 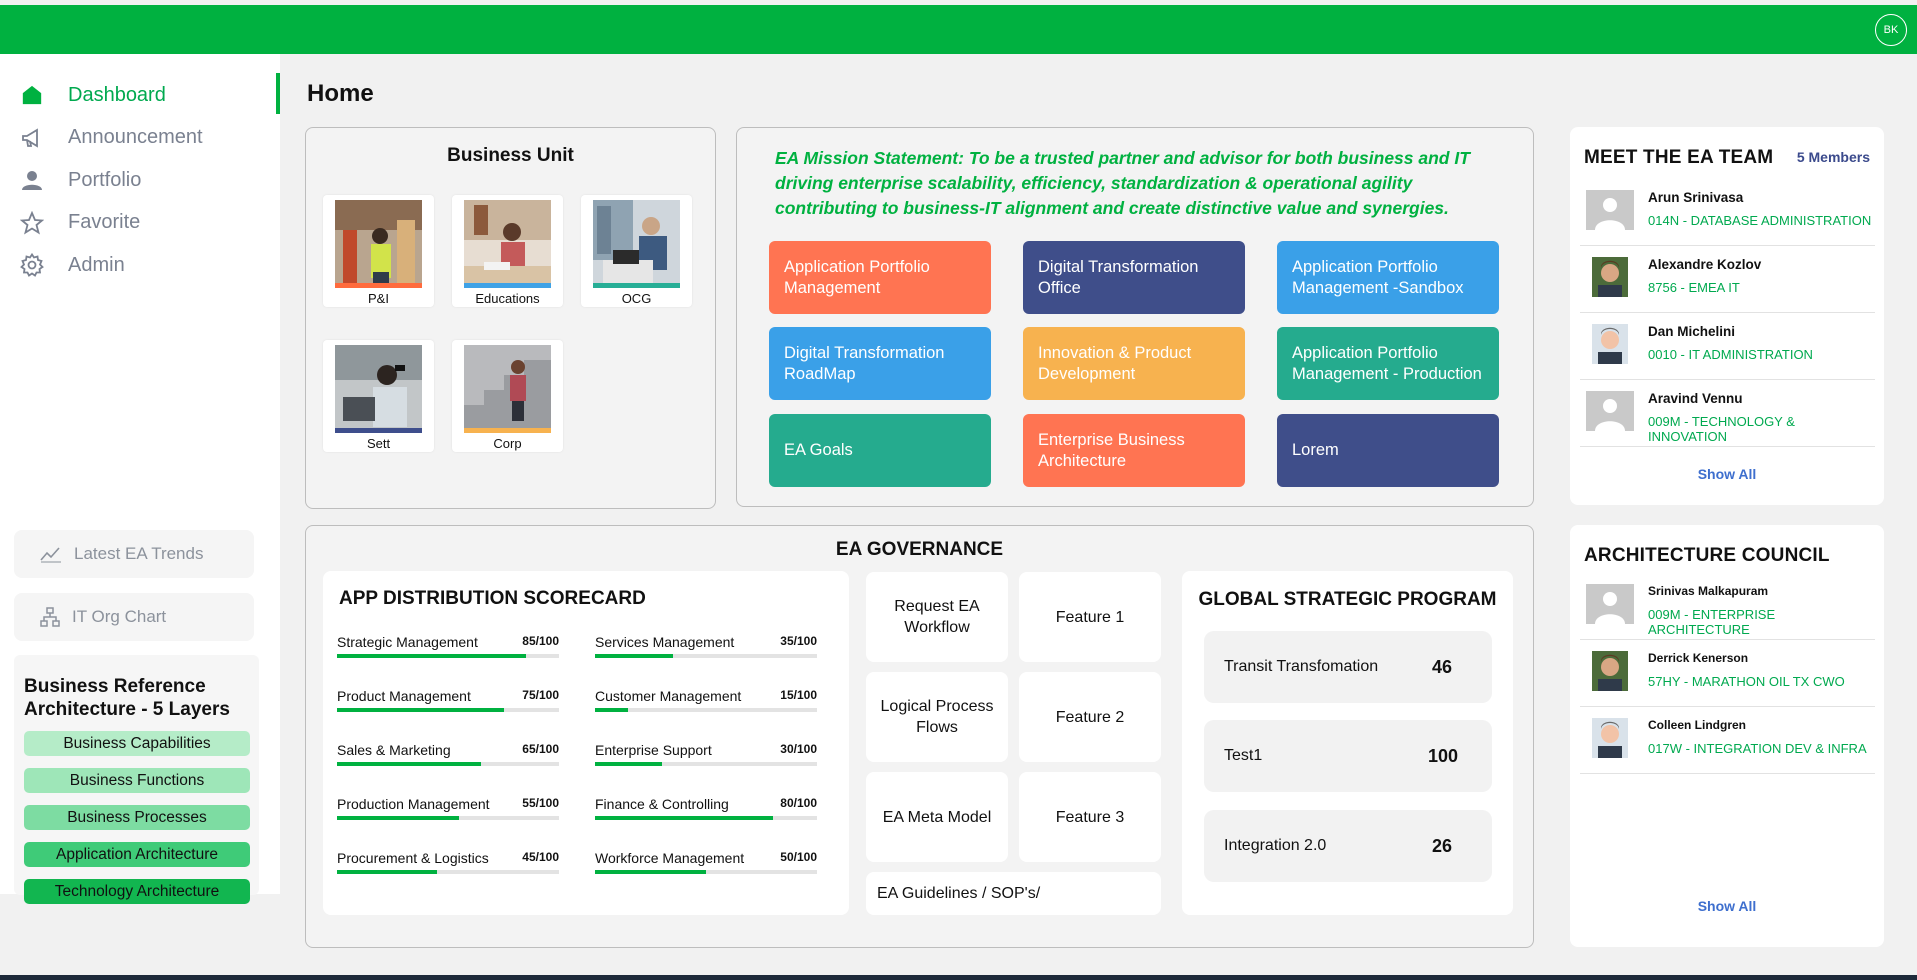 What do you see at coordinates (378, 251) in the screenshot?
I see `business-unit-card-pi: P&I` at bounding box center [378, 251].